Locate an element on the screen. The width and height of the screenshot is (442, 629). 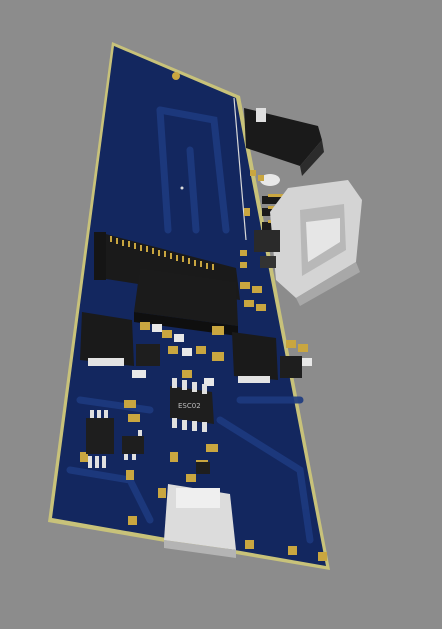
ic-marking: ESC02 is located at coordinates (189, 406).